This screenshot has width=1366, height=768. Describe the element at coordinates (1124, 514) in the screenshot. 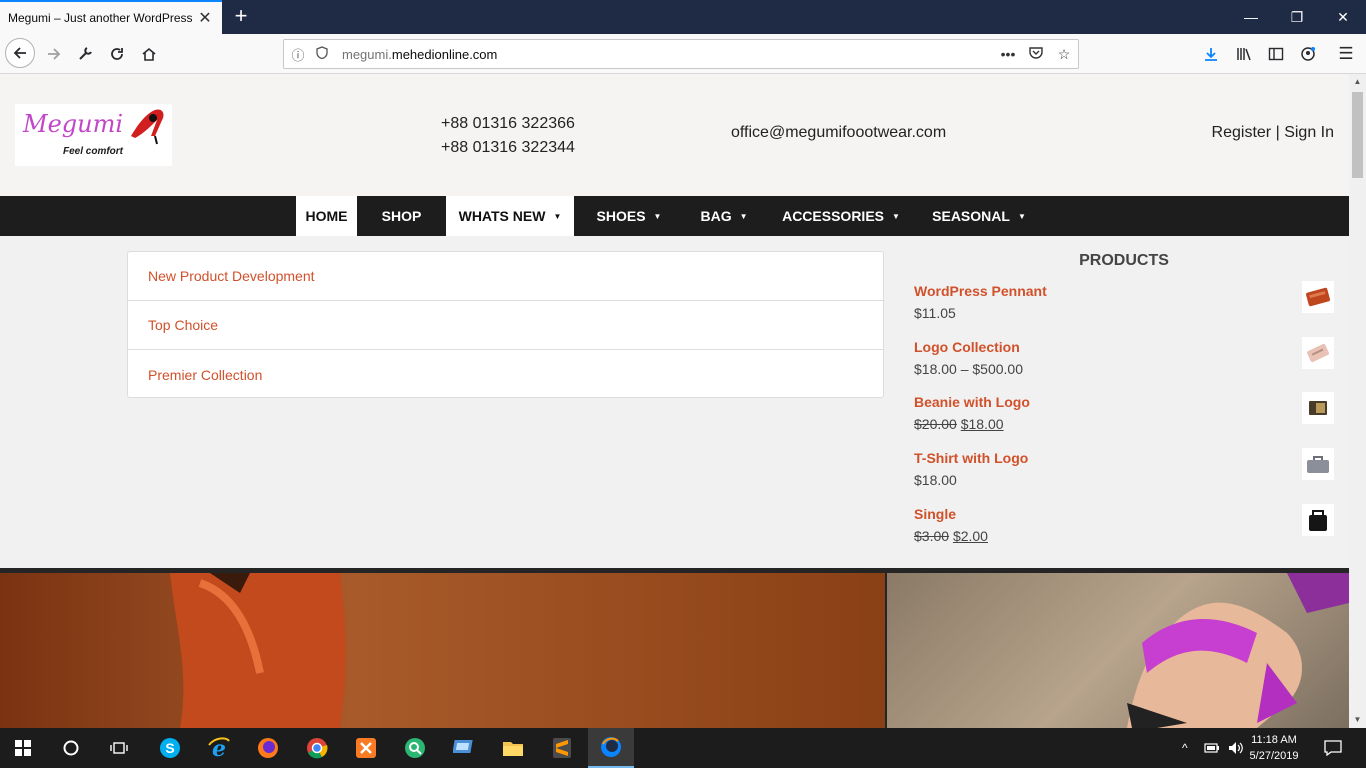

I see `product-name: Single` at that location.